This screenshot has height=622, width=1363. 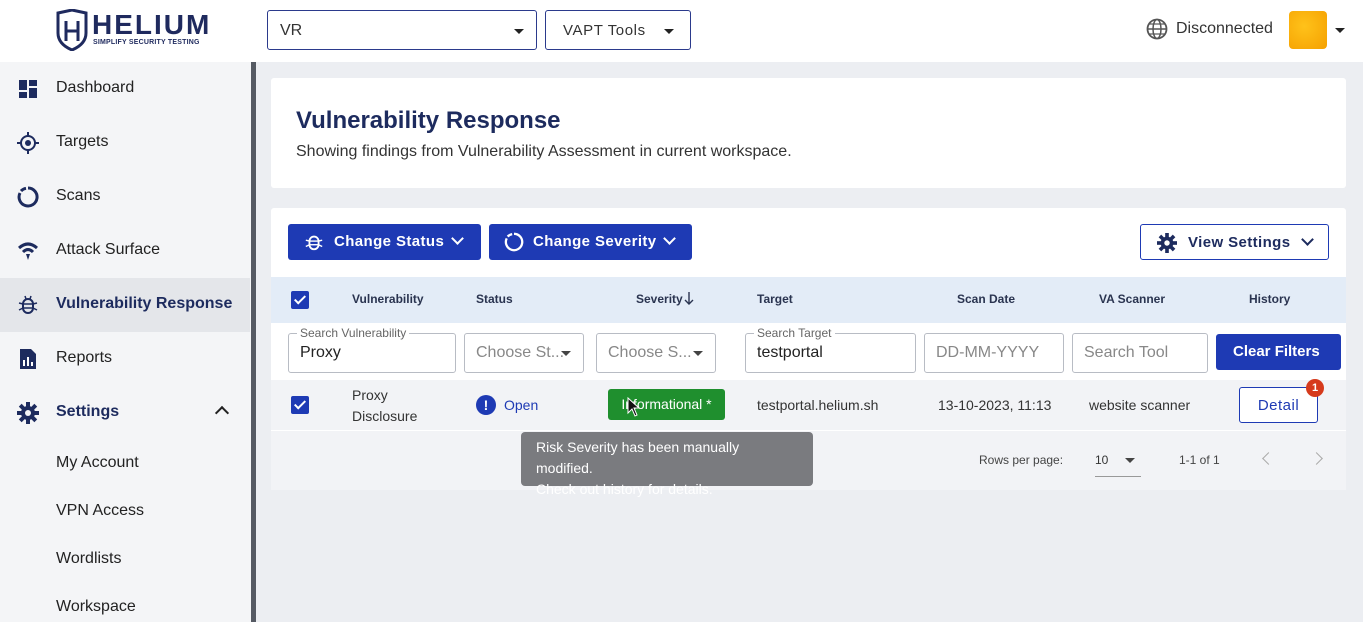 I want to click on sidebar-item-label: Vulnerability Response, so click(x=144, y=303).